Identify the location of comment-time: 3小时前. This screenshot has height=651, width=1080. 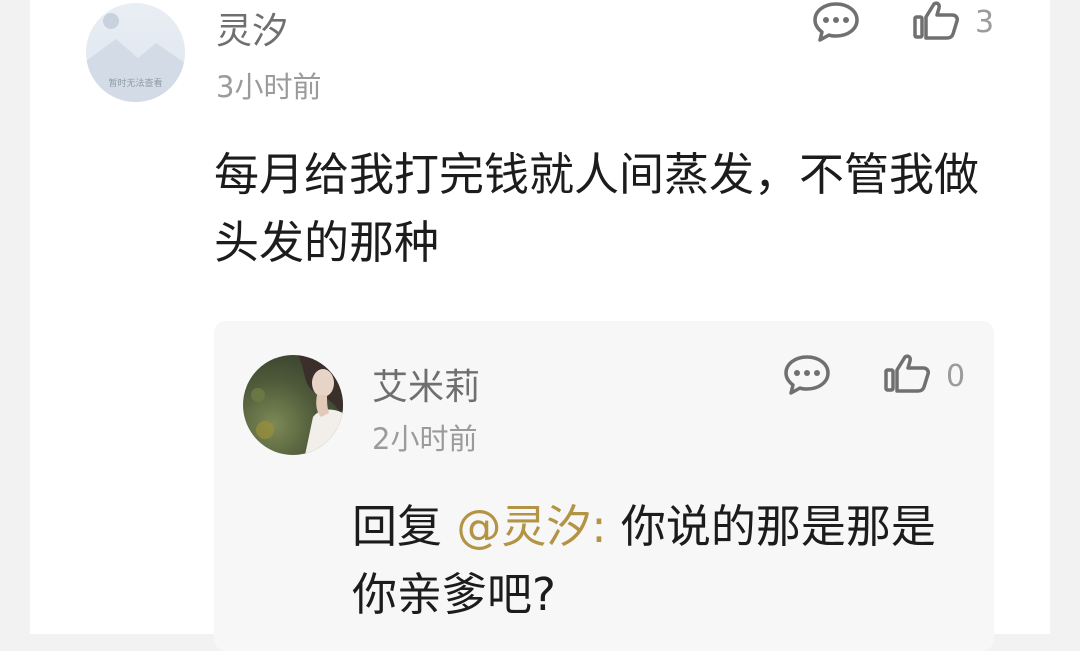
(269, 87).